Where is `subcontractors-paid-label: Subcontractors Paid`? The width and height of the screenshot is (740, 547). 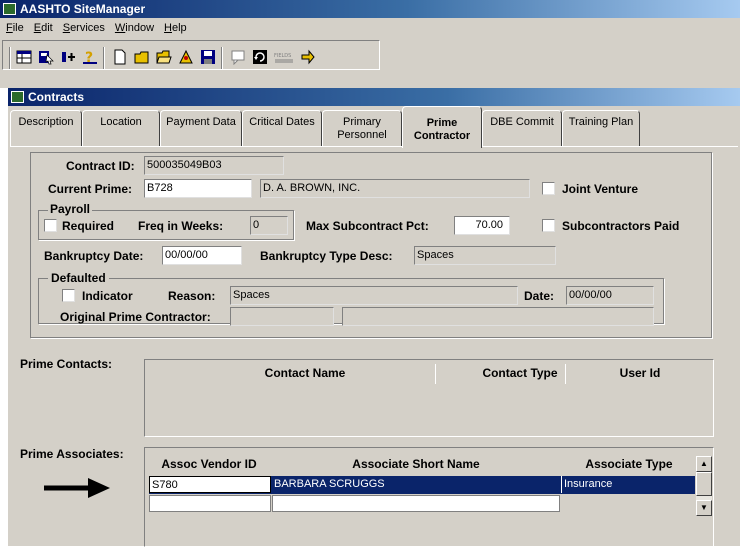
subcontractors-paid-label: Subcontractors Paid is located at coordinates (621, 226).